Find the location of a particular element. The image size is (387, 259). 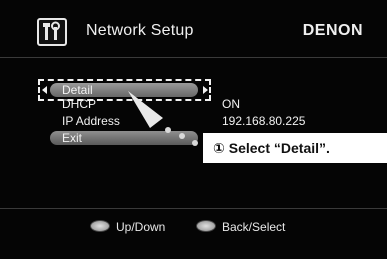

dpad-lr-icon is located at coordinates (206, 226).